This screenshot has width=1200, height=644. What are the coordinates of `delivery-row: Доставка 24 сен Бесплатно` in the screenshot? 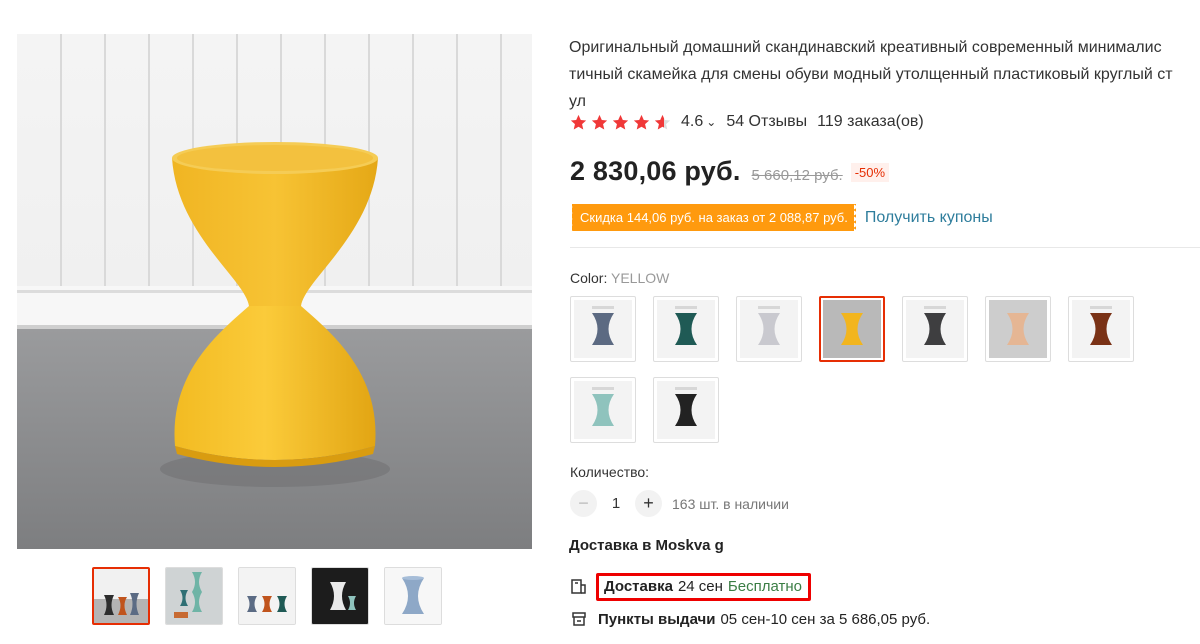 It's located at (690, 587).